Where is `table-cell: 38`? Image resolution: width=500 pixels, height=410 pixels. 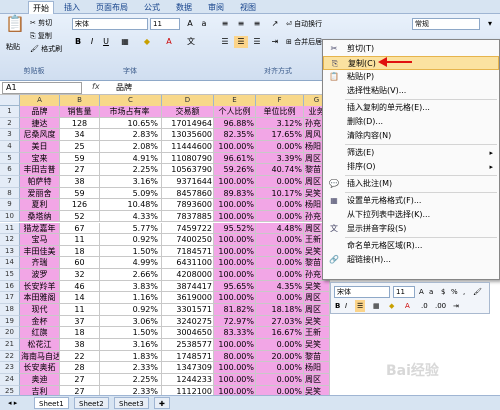
table-cell: 38 is located at coordinates (80, 345).